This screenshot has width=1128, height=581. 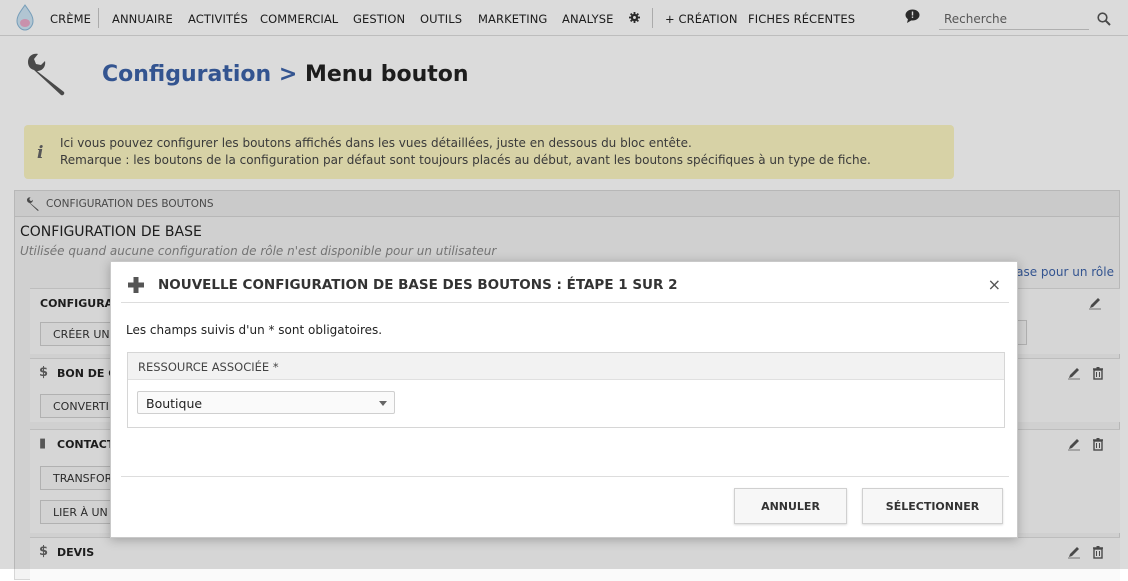 What do you see at coordinates (790, 506) in the screenshot?
I see `cancel-button: Annuler` at bounding box center [790, 506].